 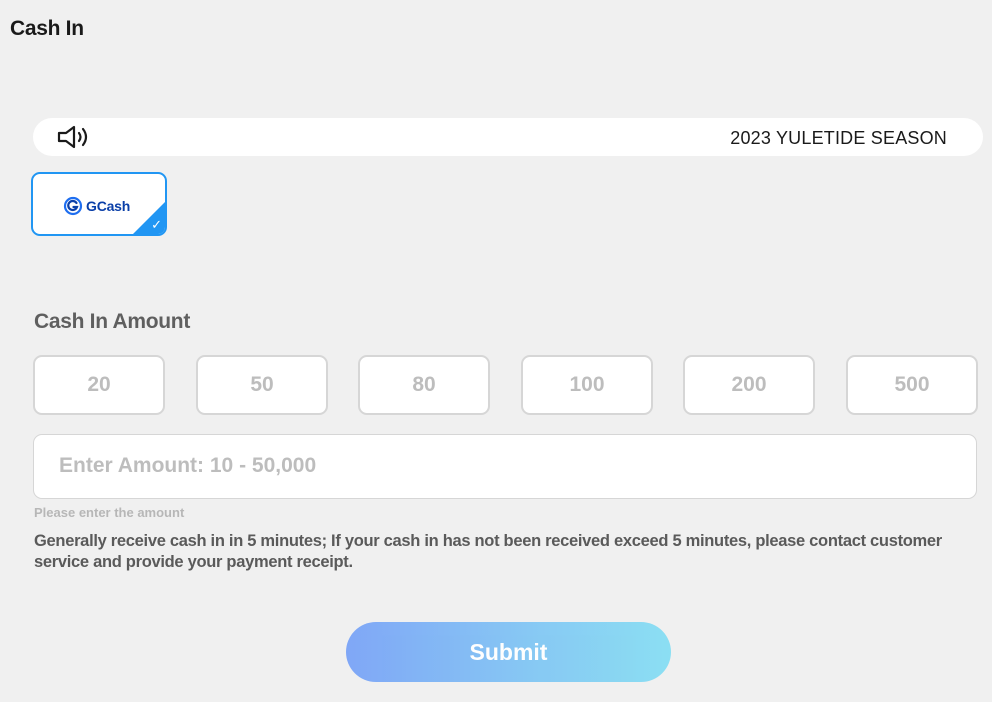 What do you see at coordinates (496, 465) in the screenshot?
I see `amount-input` at bounding box center [496, 465].